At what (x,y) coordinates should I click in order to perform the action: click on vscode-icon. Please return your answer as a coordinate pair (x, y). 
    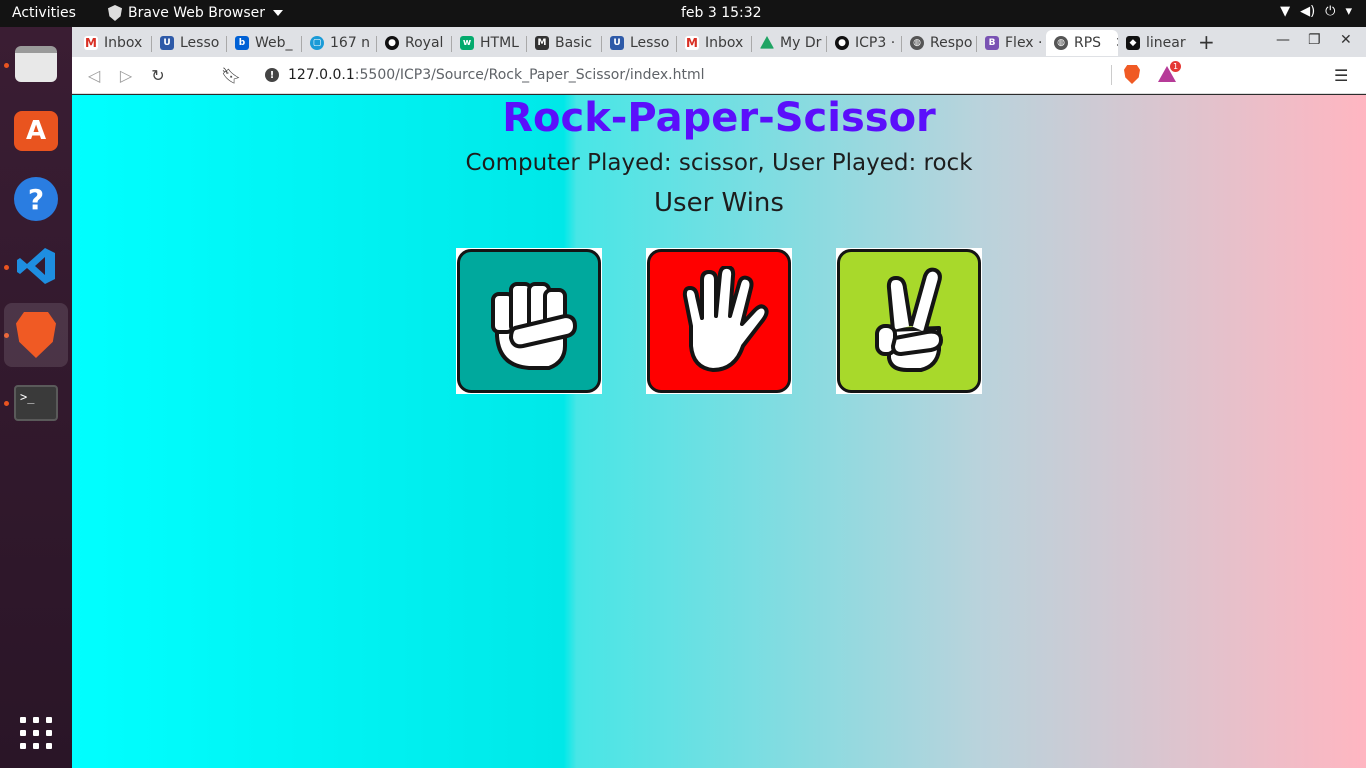
    Looking at the image, I should click on (36, 266).